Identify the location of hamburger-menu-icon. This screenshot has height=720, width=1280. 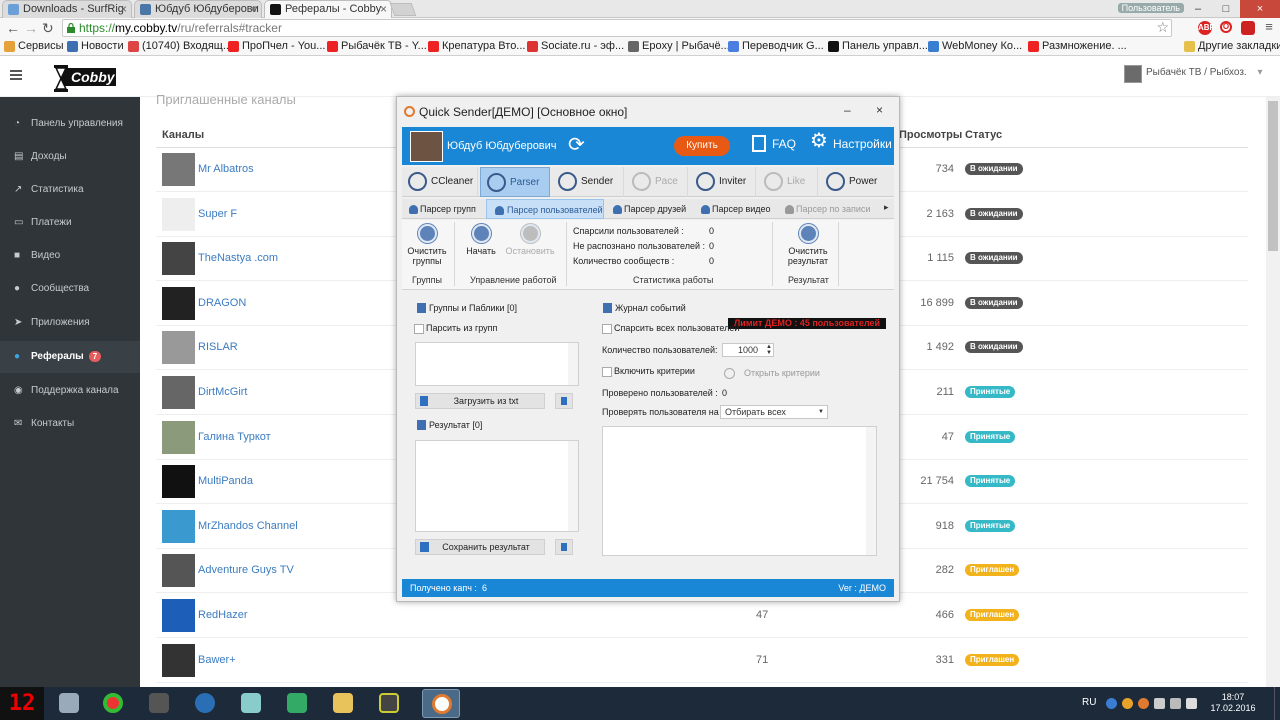
(16, 75).